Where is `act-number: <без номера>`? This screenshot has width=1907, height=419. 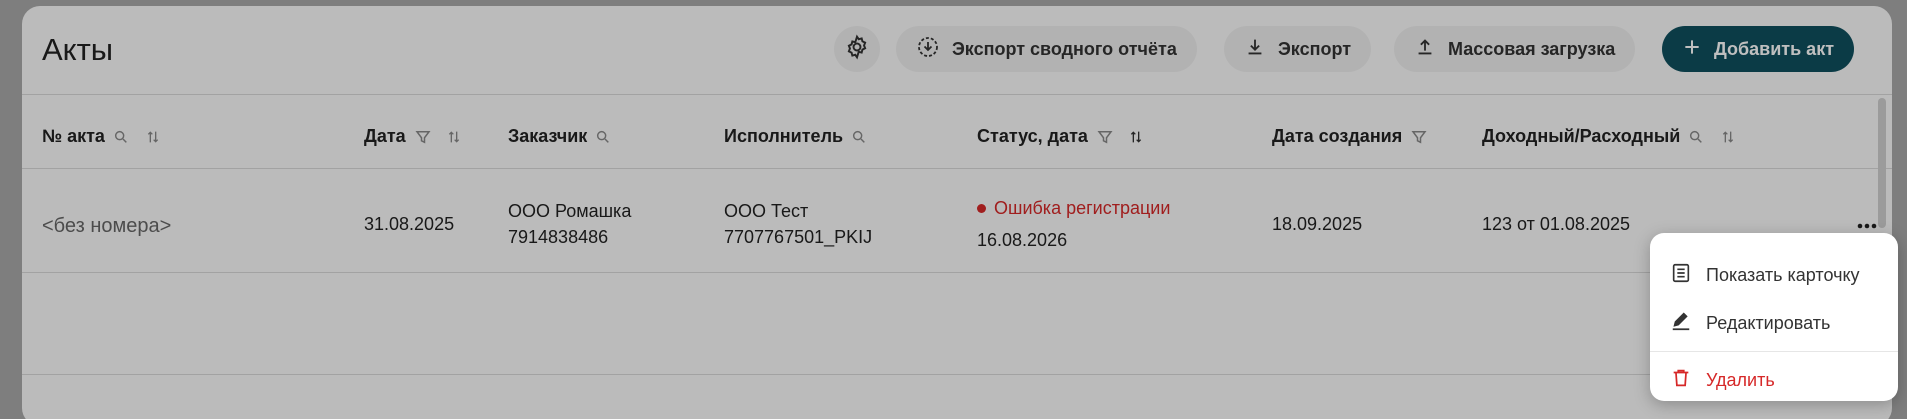 act-number: <без номера> is located at coordinates (107, 226).